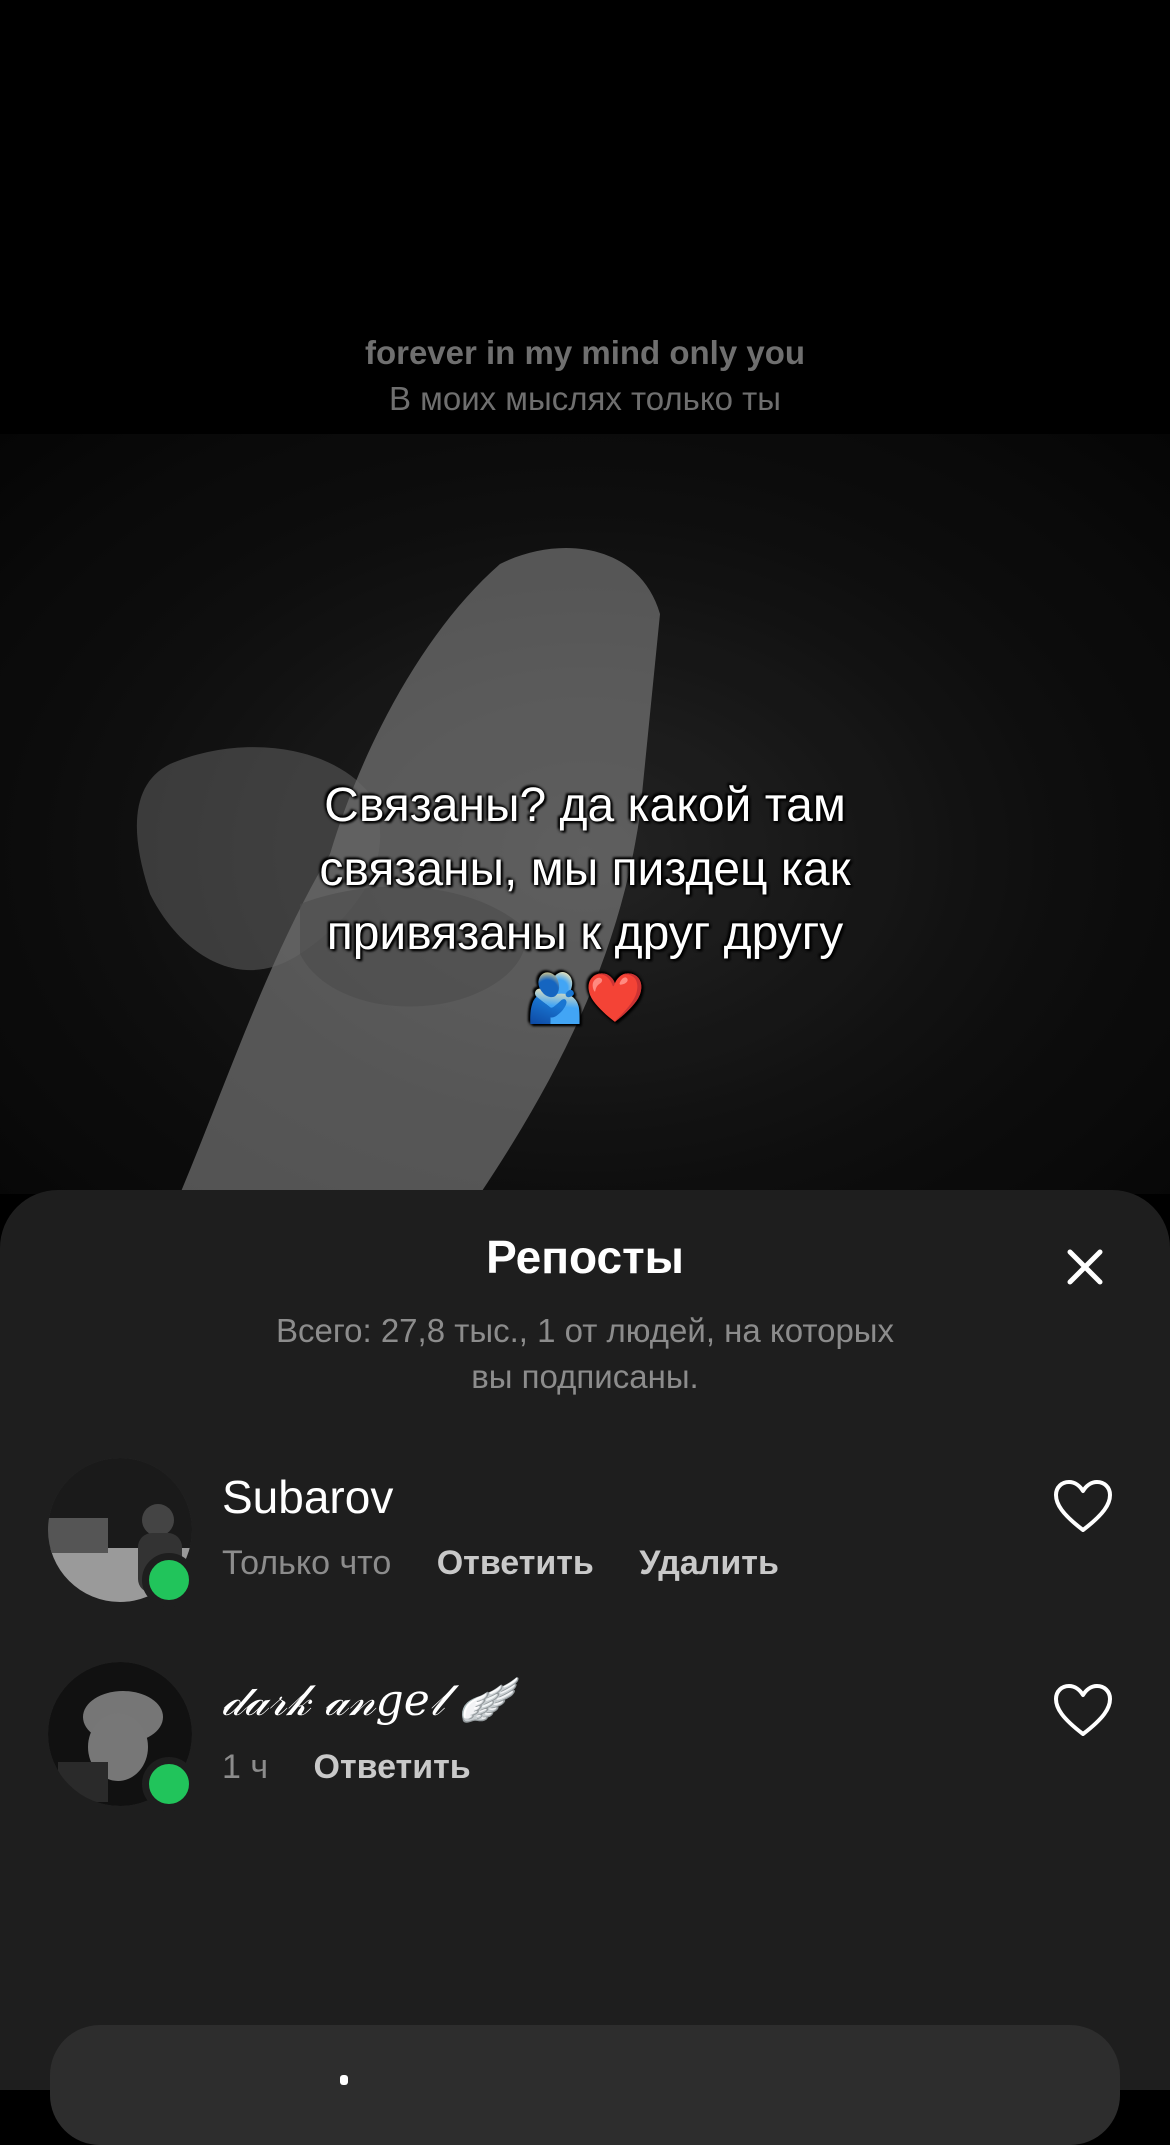 The image size is (1170, 2145). Describe the element at coordinates (585, 2085) in the screenshot. I see `bottom-input-bar` at that location.